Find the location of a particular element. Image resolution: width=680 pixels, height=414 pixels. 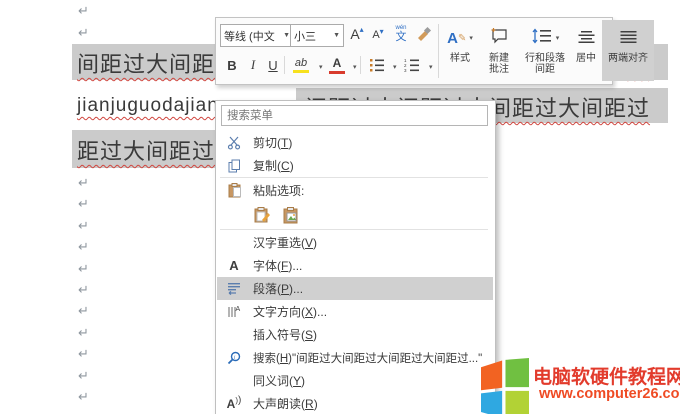

align-center-button: 居中 is located at coordinates (586, 50).